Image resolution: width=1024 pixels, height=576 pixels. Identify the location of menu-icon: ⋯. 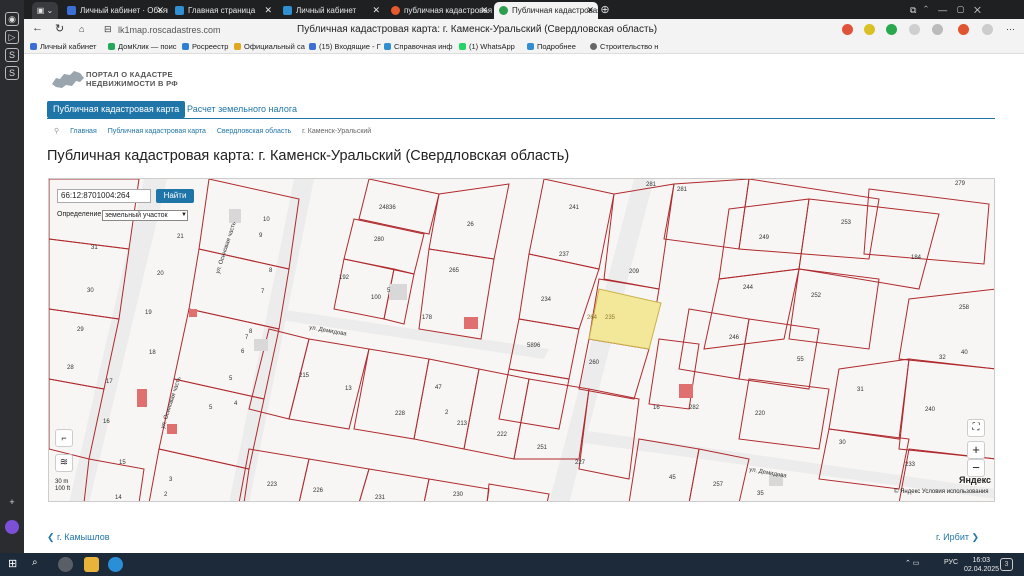
(1010, 29).